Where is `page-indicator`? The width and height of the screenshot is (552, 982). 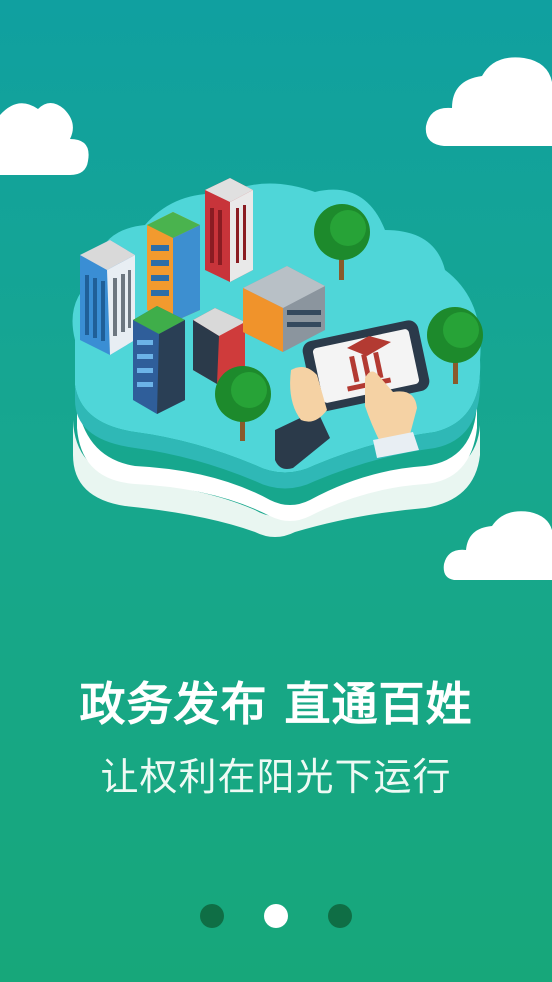 page-indicator is located at coordinates (276, 919).